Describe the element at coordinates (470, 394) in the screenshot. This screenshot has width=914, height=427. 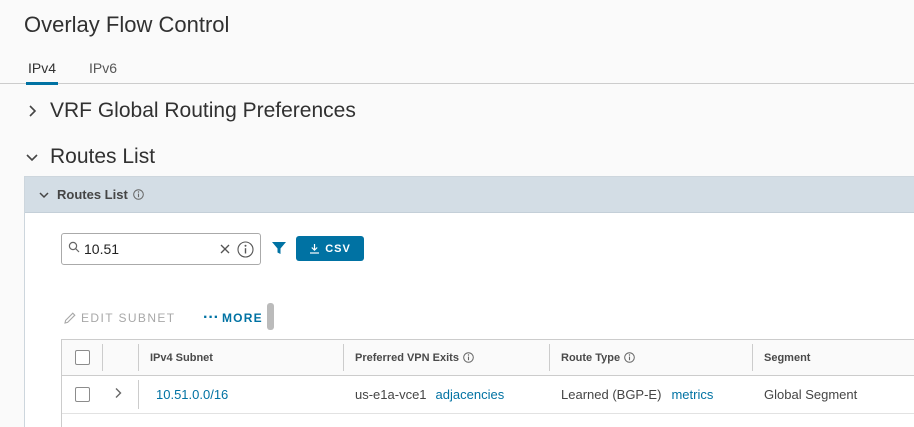
I see `adjacencies-link: adjacencies` at that location.